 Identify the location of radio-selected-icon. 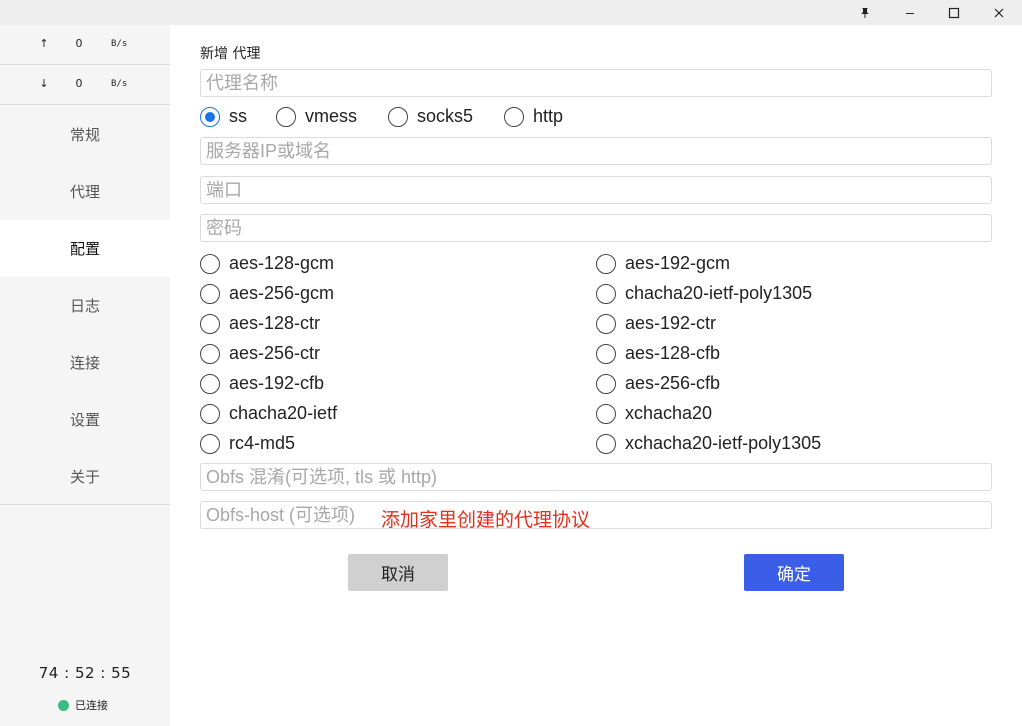
(210, 116).